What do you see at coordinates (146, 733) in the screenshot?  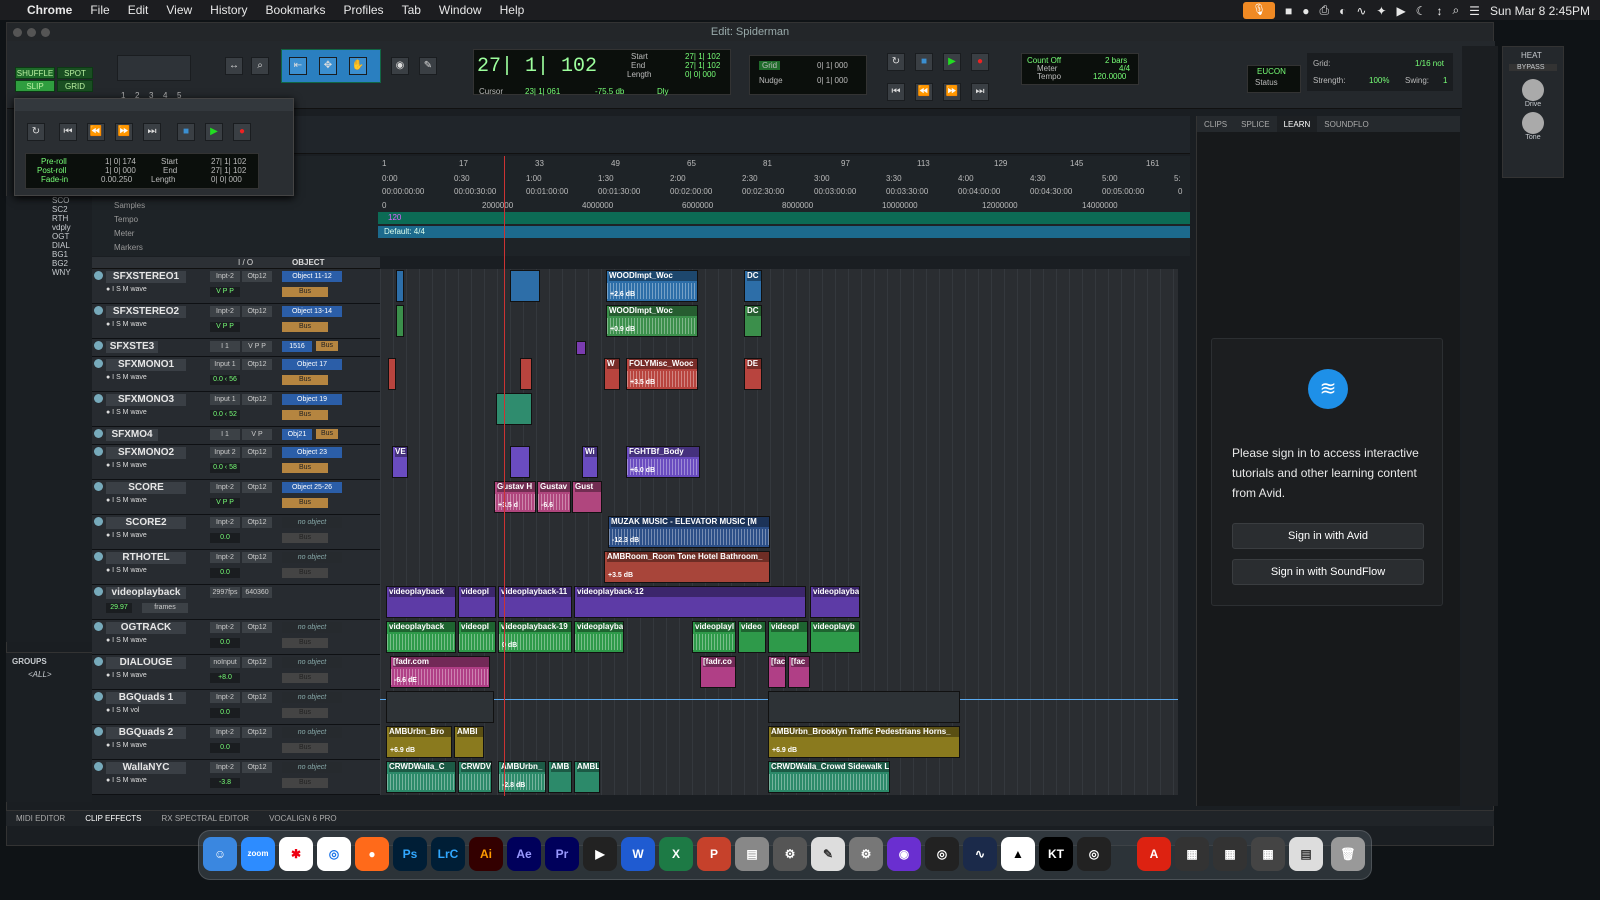 I see `track-name: BGQuads 2` at bounding box center [146, 733].